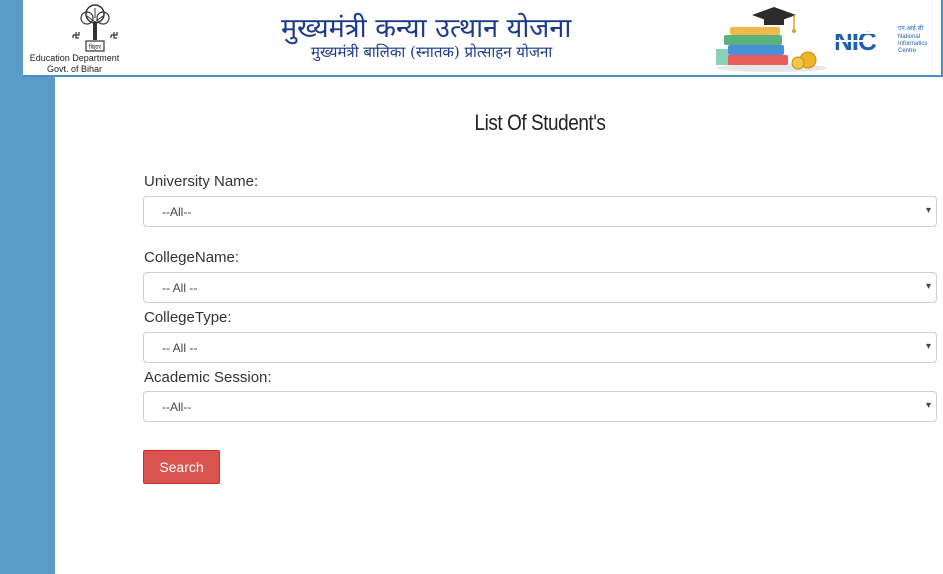  I want to click on university-name-label: University Name:, so click(201, 181).